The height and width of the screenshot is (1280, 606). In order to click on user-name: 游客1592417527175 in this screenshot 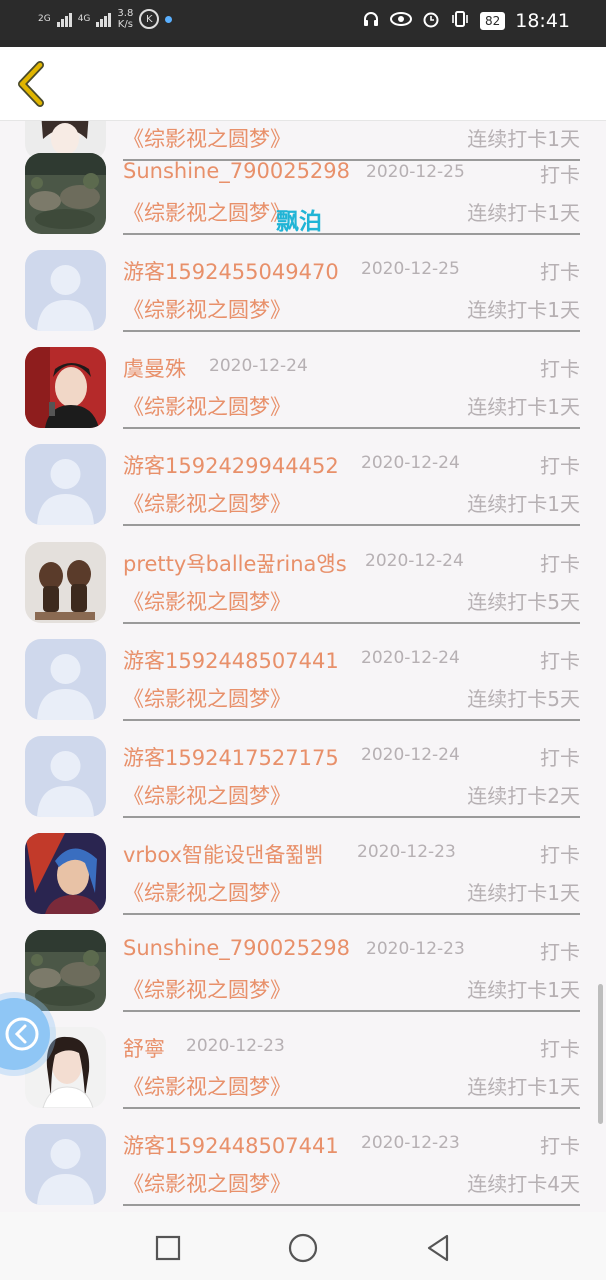, I will do `click(231, 758)`.